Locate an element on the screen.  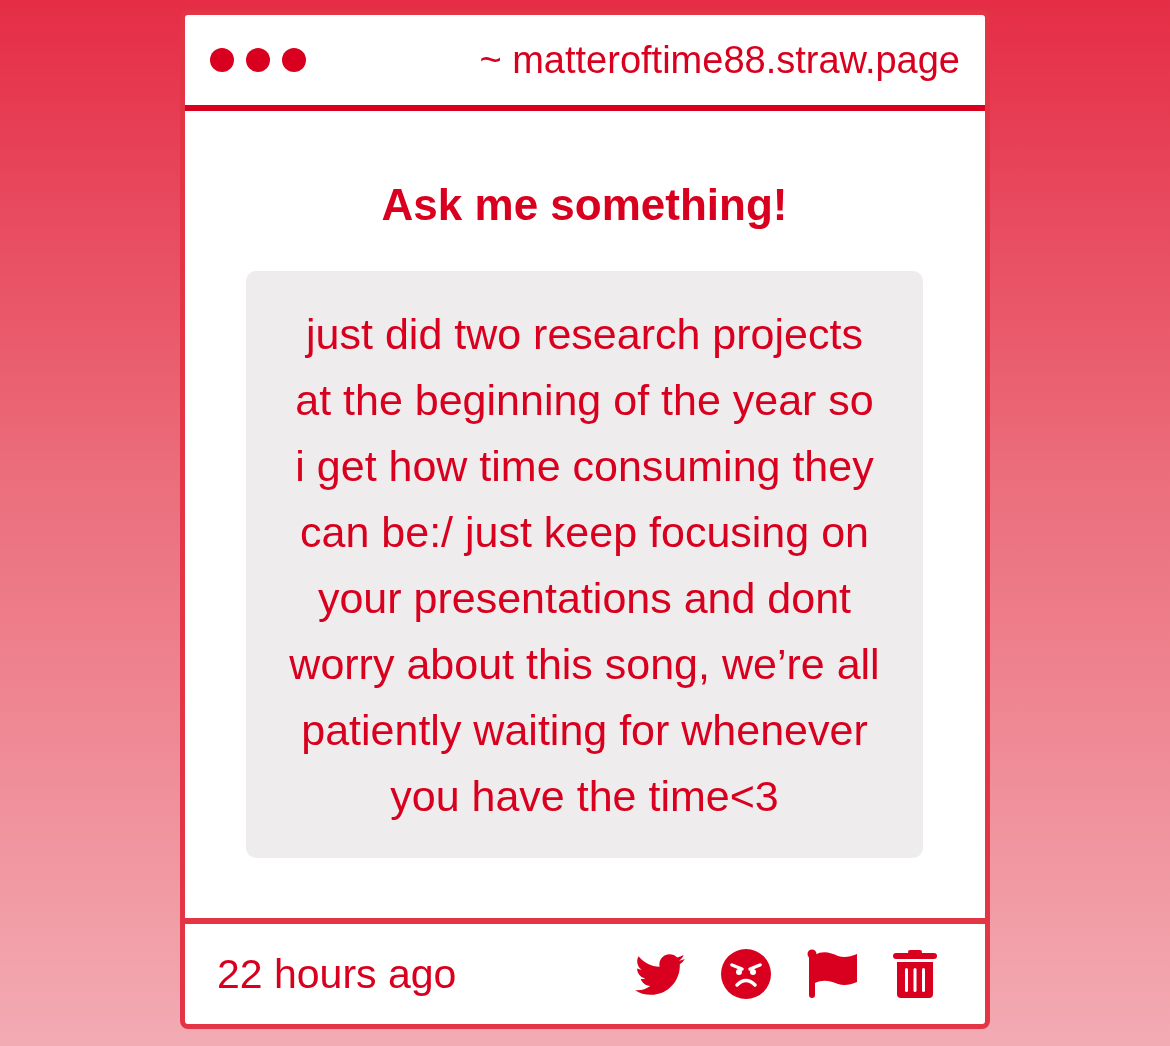
page-url: ~ matteroftime88.straw.page is located at coordinates (719, 60).